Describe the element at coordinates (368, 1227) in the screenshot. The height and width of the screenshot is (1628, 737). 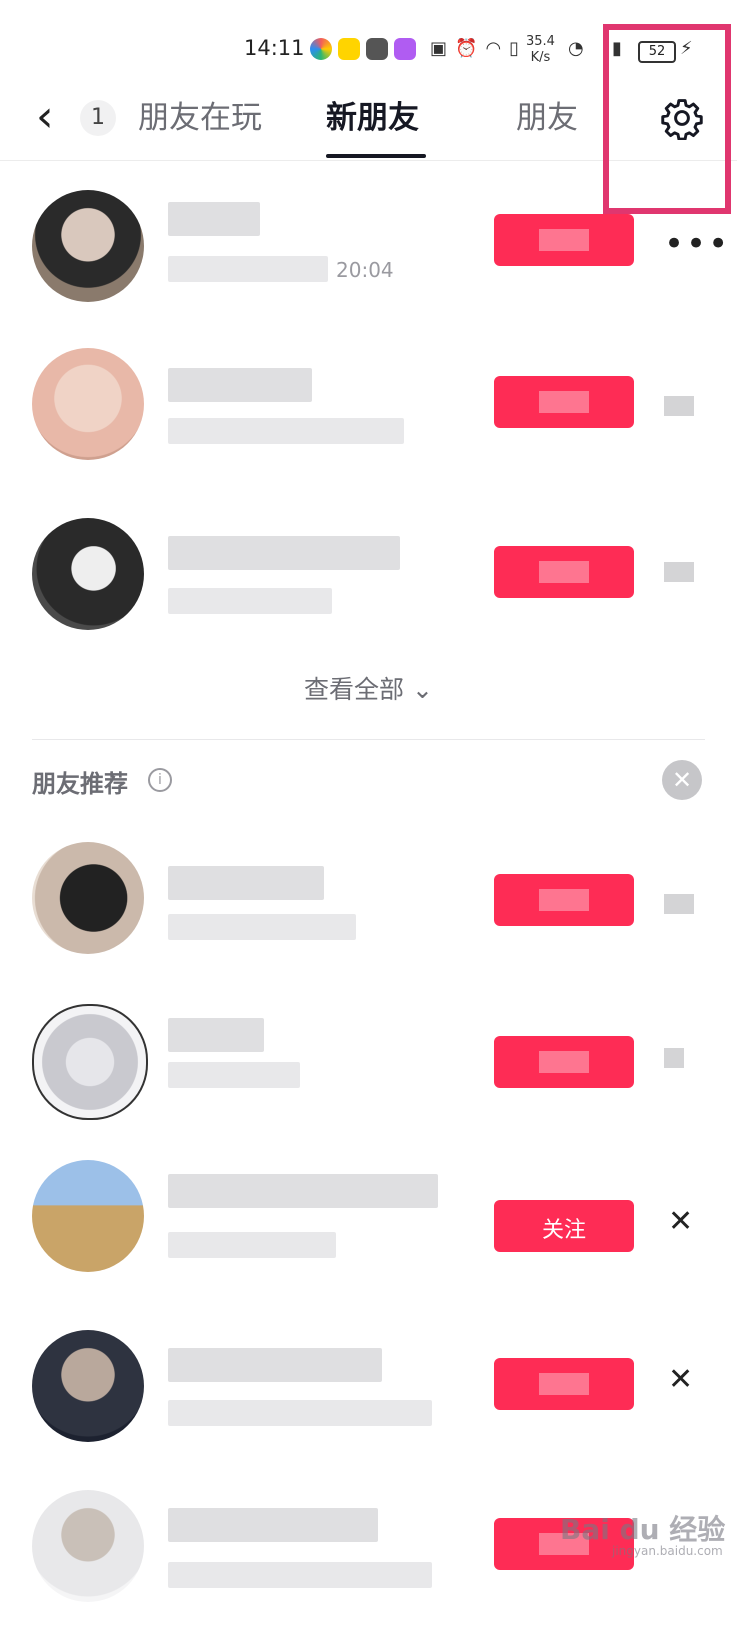
I see `list-item: 关注 ✕` at that location.